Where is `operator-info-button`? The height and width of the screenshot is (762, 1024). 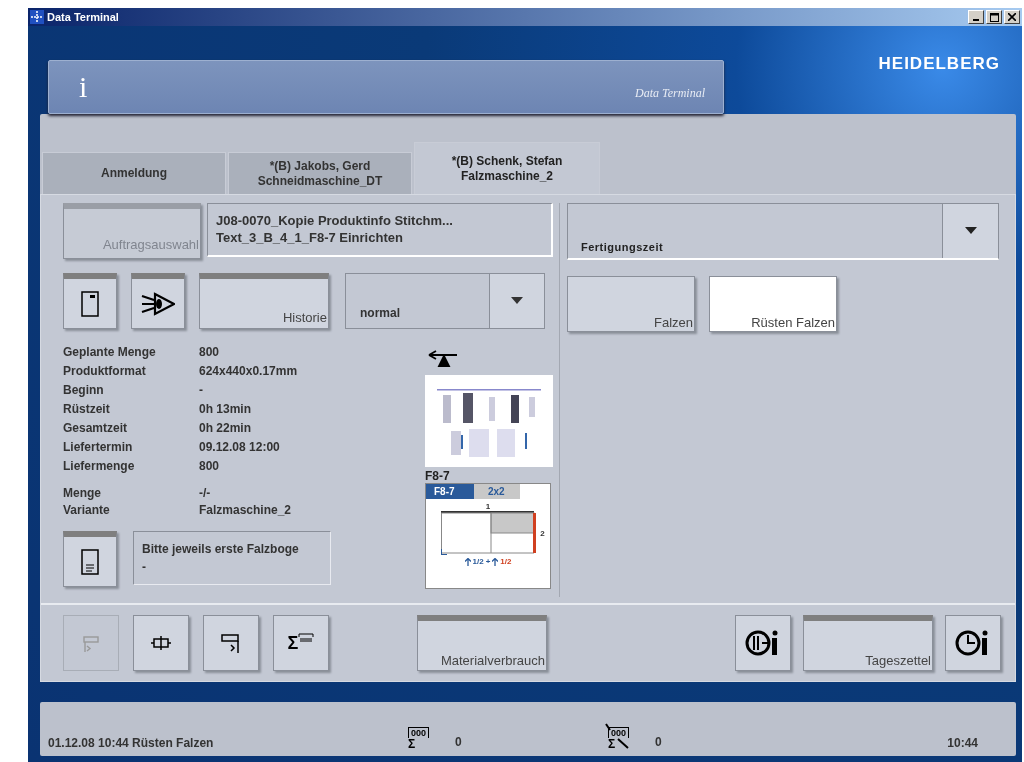
operator-info-button is located at coordinates (763, 643).